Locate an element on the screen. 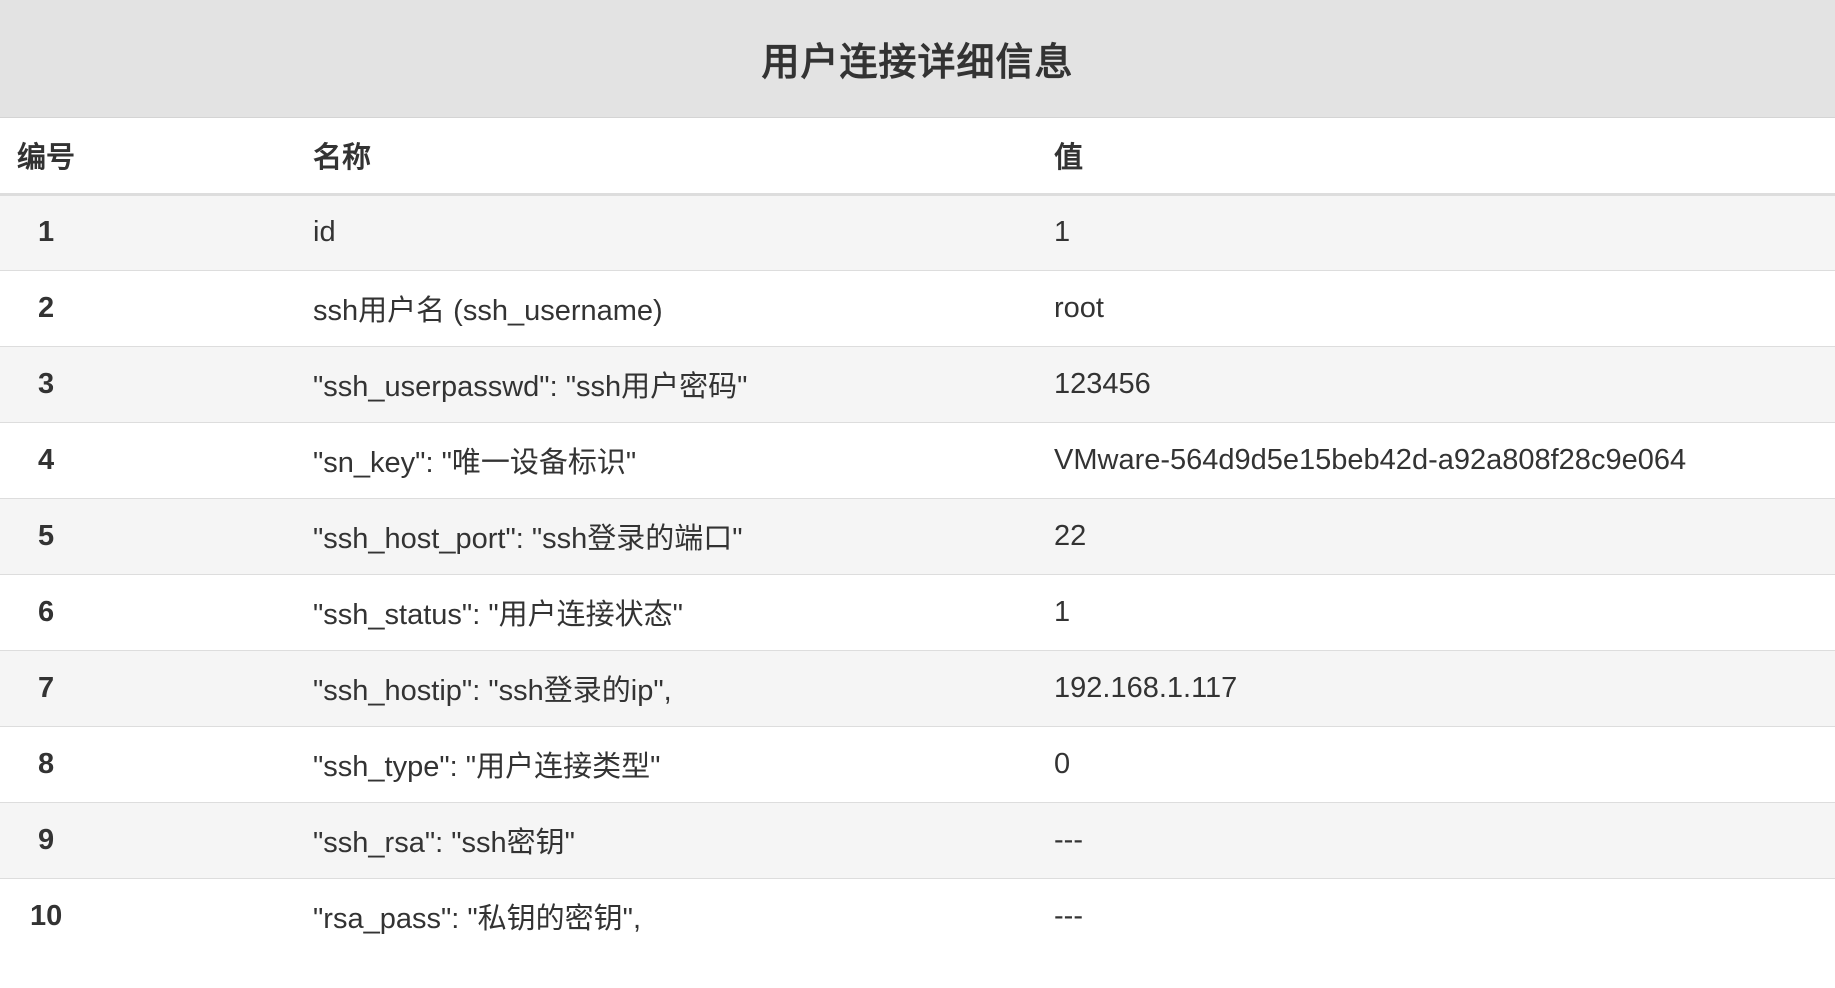  row-name: "ssh_status": "用户连接状态" is located at coordinates (683, 611).